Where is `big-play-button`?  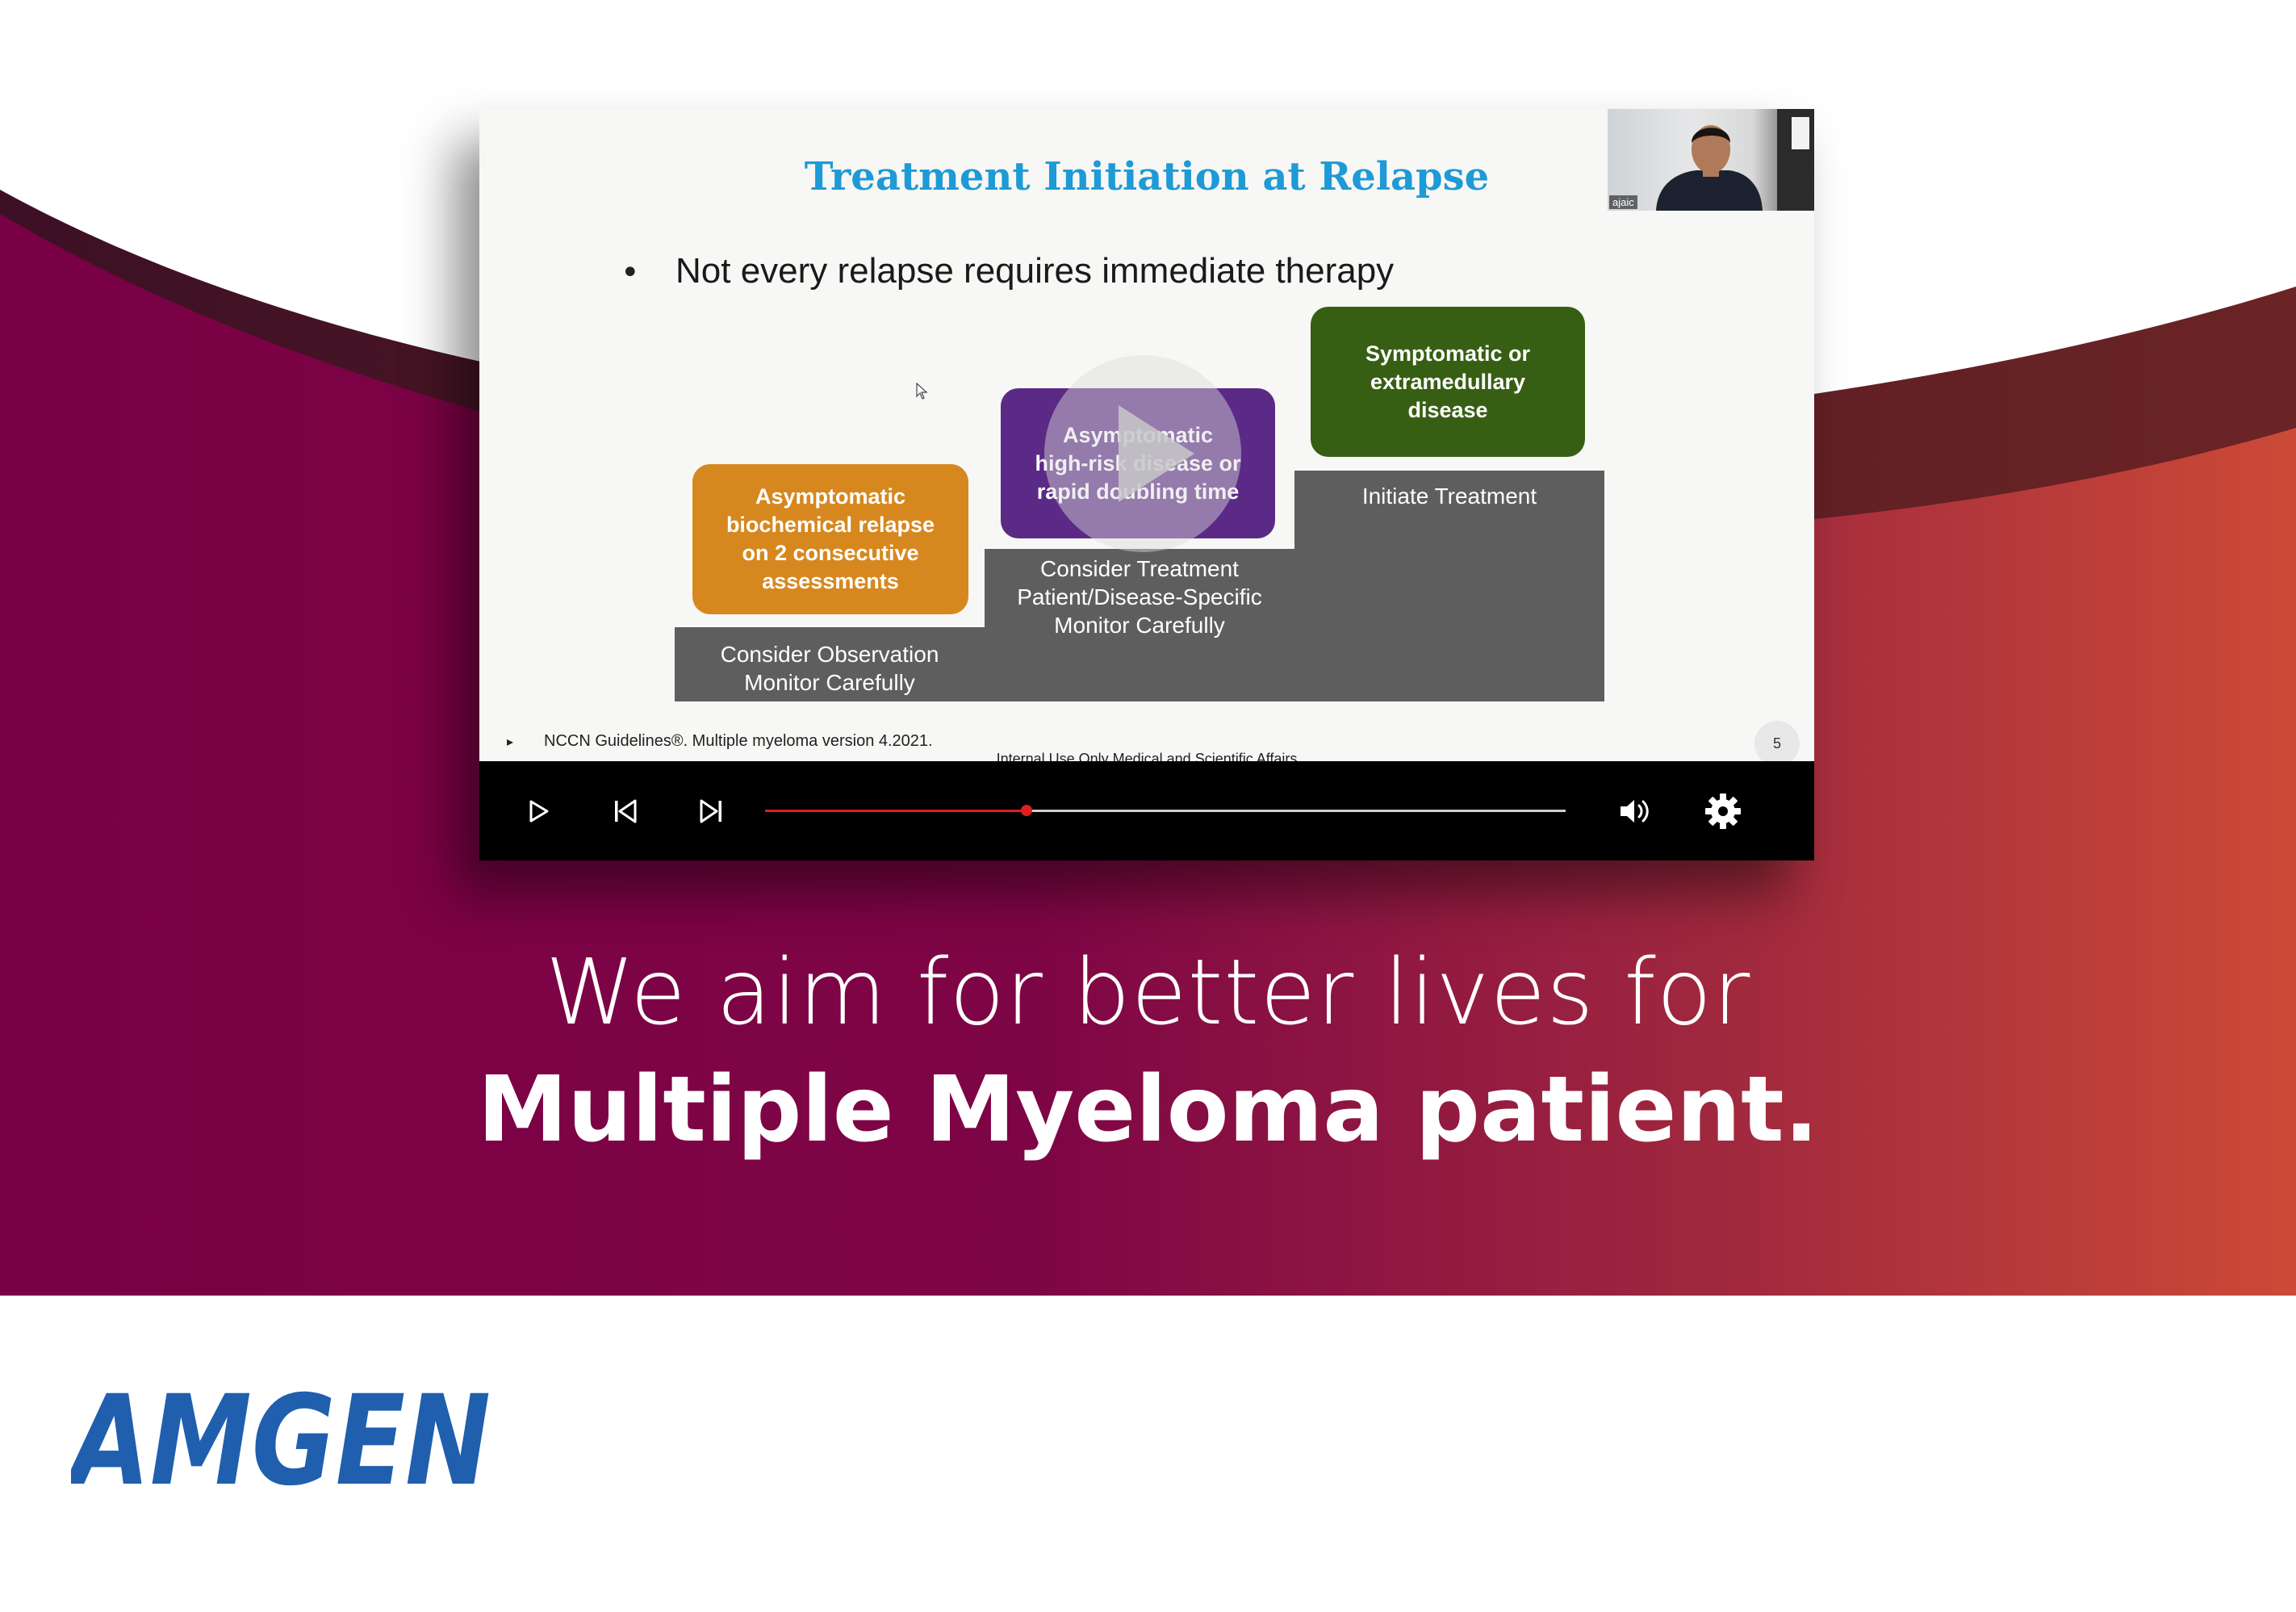
big-play-button is located at coordinates (1142, 453).